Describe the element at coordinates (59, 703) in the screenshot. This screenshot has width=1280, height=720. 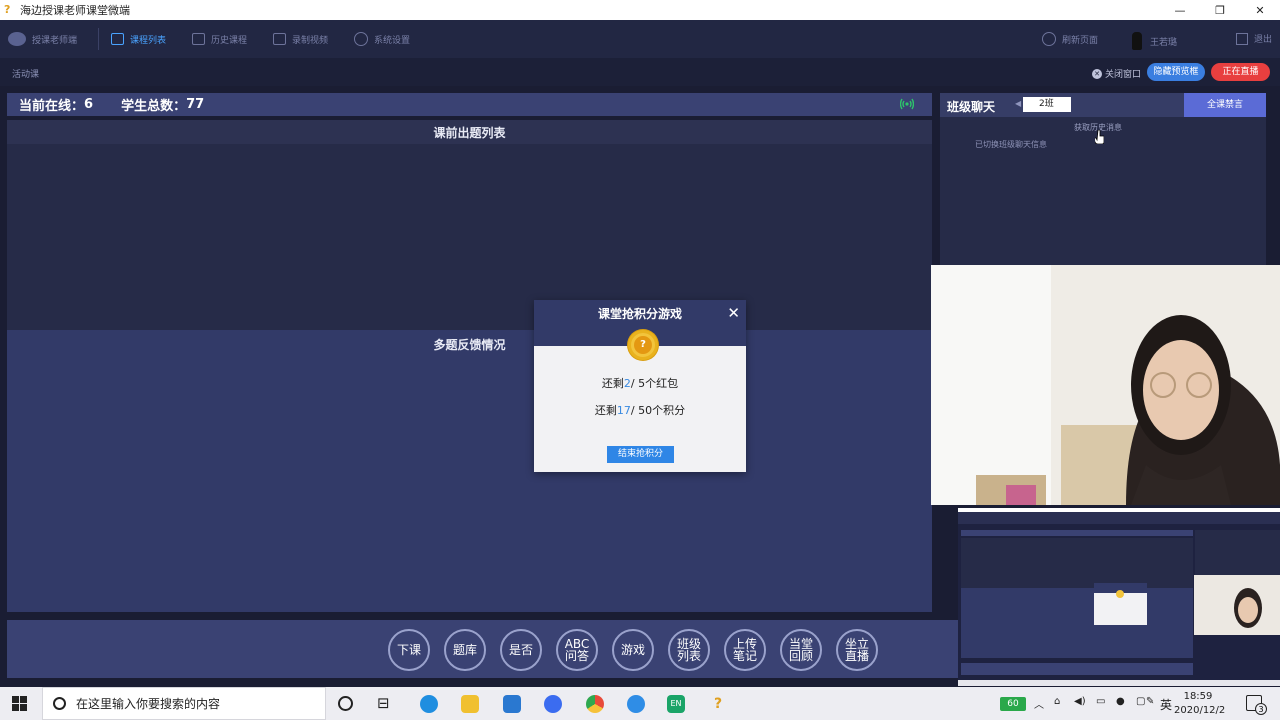
I see `search-icon` at that location.